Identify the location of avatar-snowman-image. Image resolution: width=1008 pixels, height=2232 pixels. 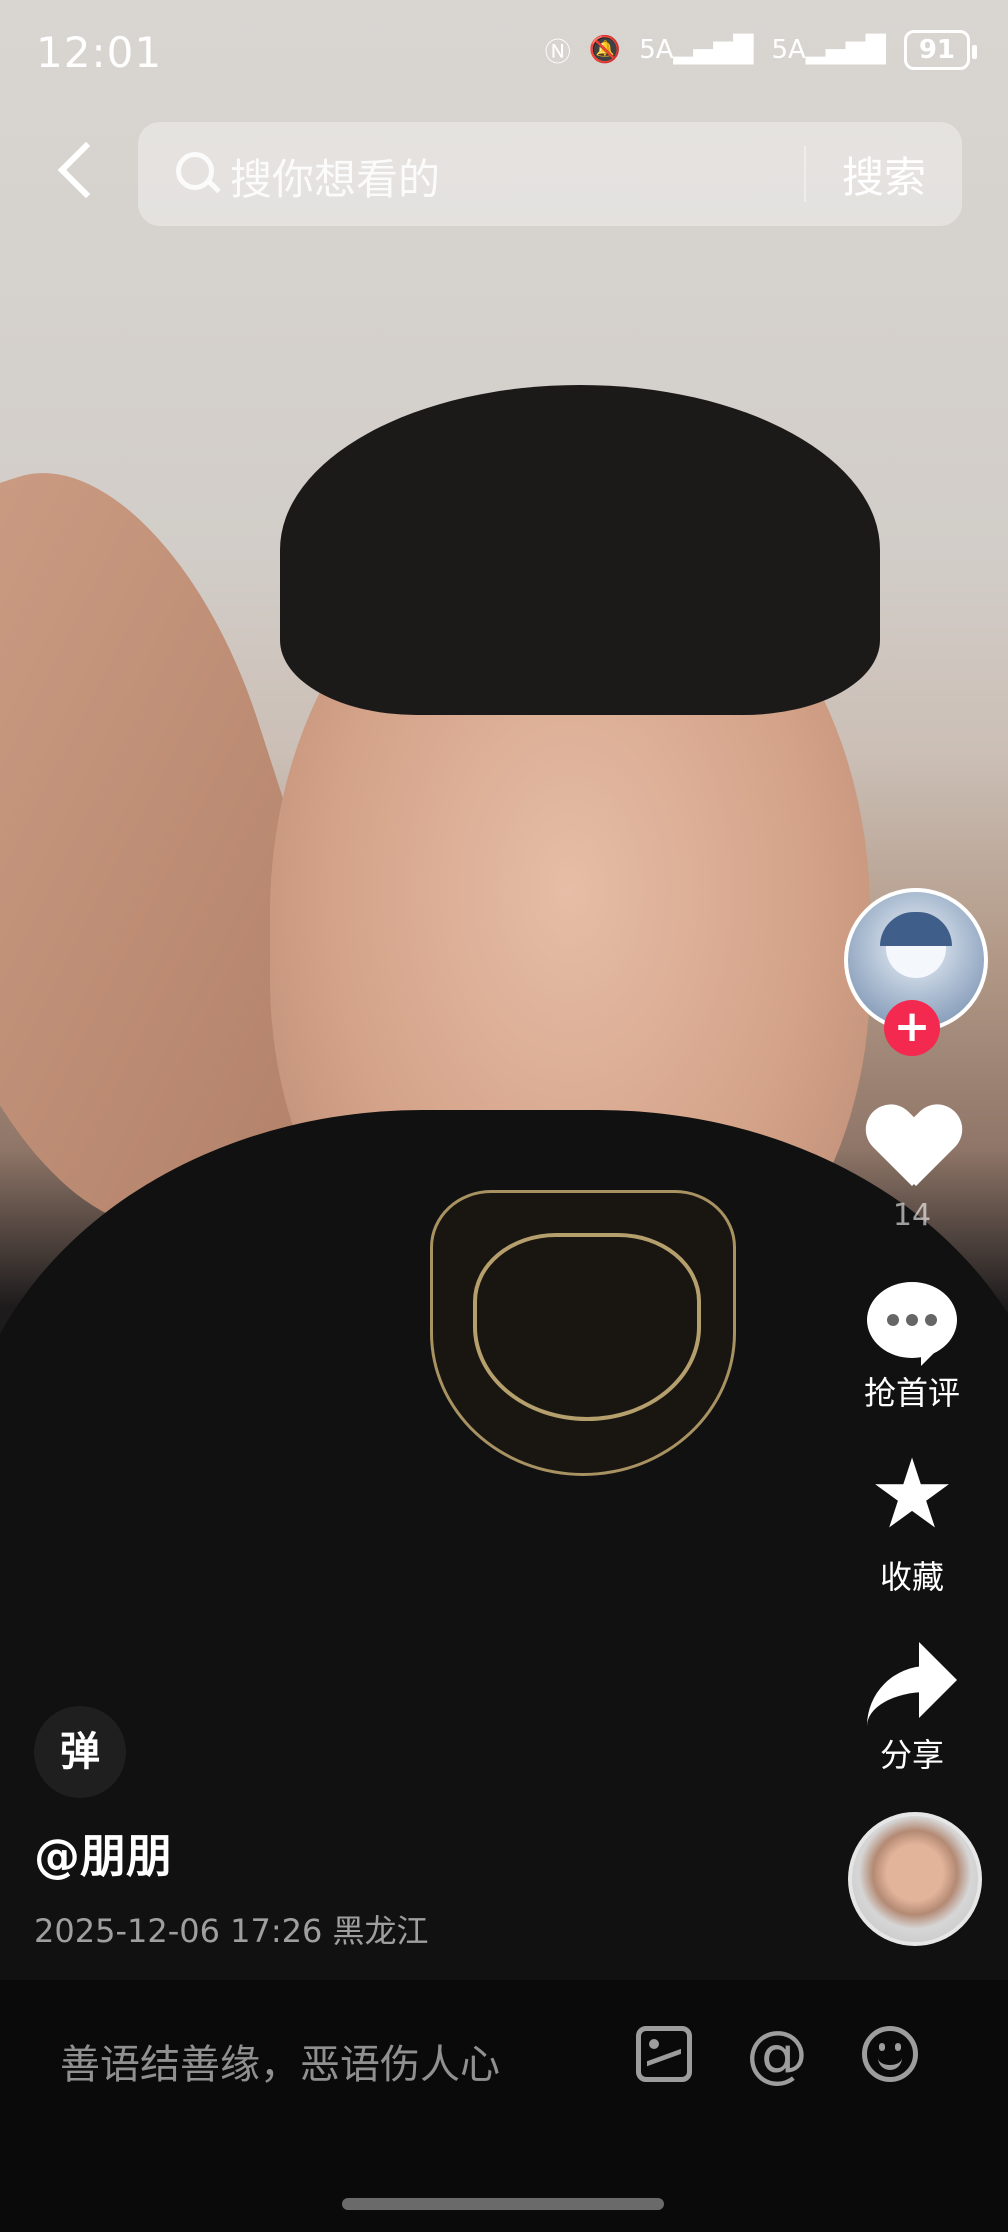
(916, 945).